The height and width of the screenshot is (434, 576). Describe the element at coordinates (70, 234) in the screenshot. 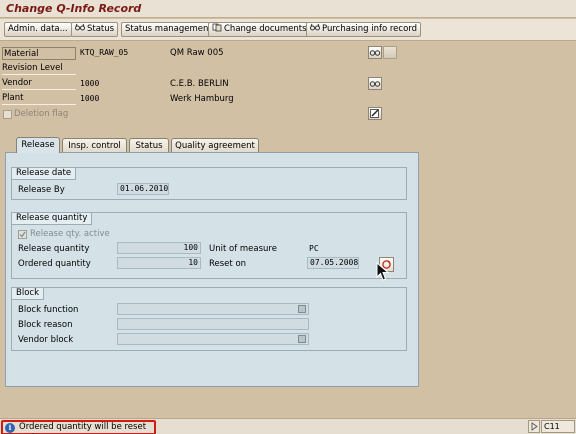

I see `release-qty-active-label: Release qty. active` at that location.